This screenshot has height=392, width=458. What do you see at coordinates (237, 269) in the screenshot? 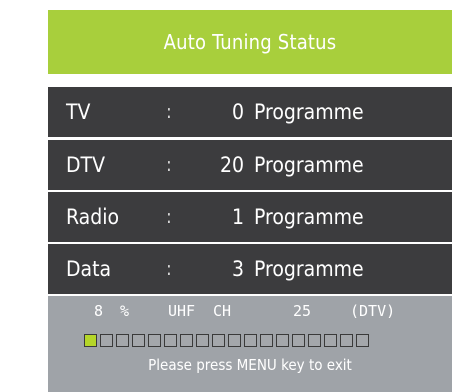
I see `row-count: 3` at bounding box center [237, 269].